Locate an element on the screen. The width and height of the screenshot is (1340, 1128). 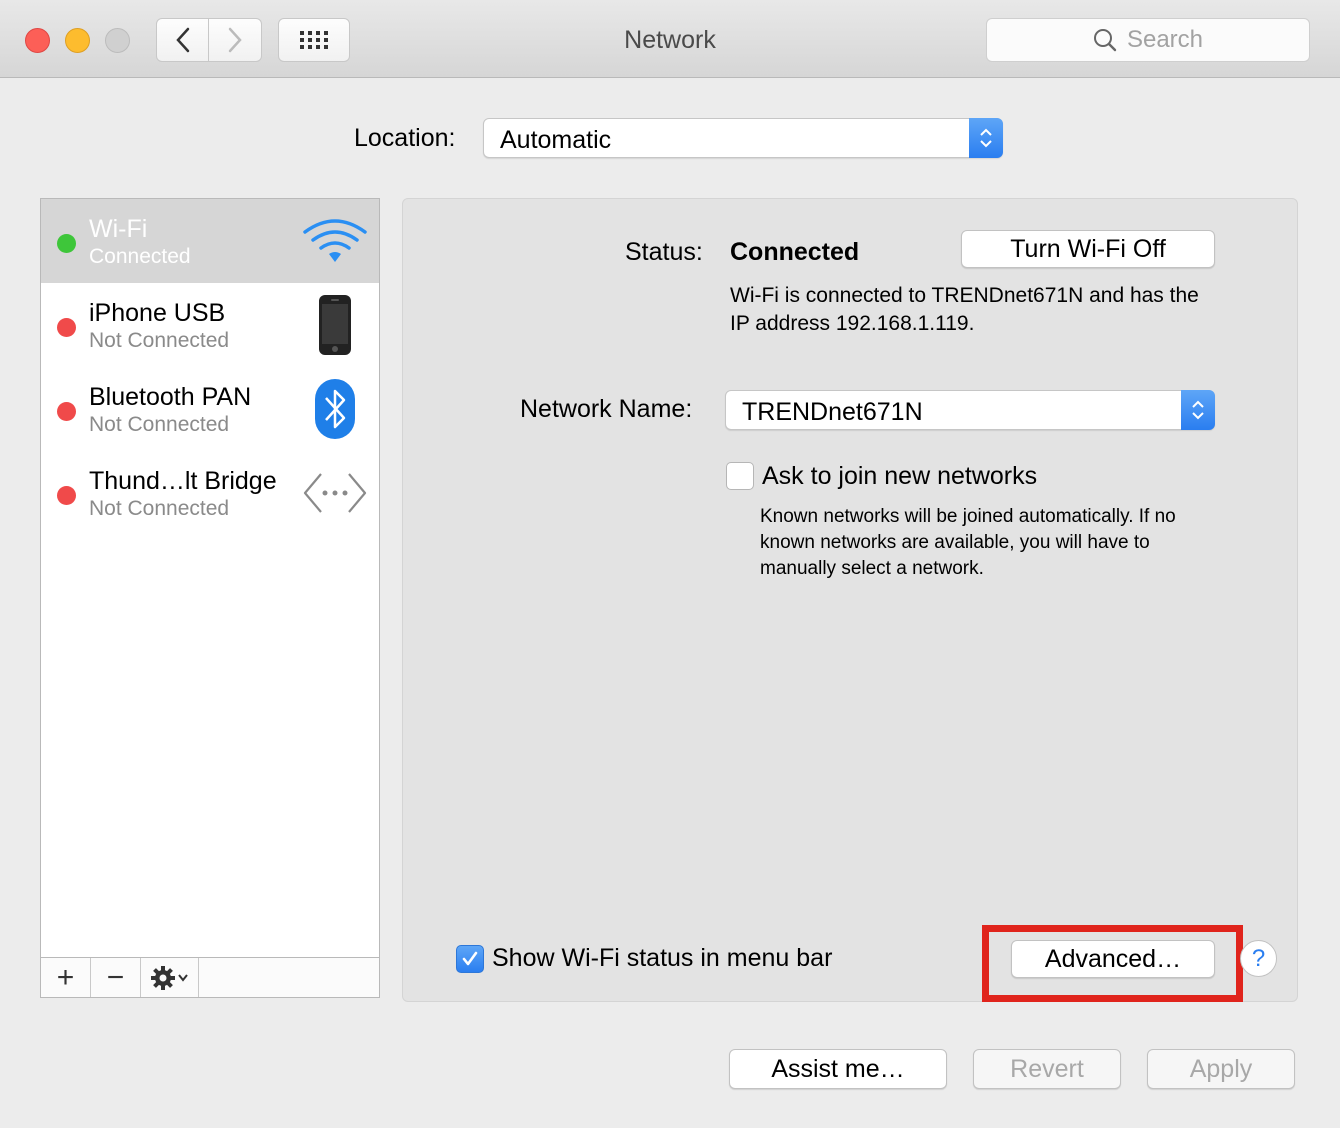
help-button: ? is located at coordinates (1258, 958).